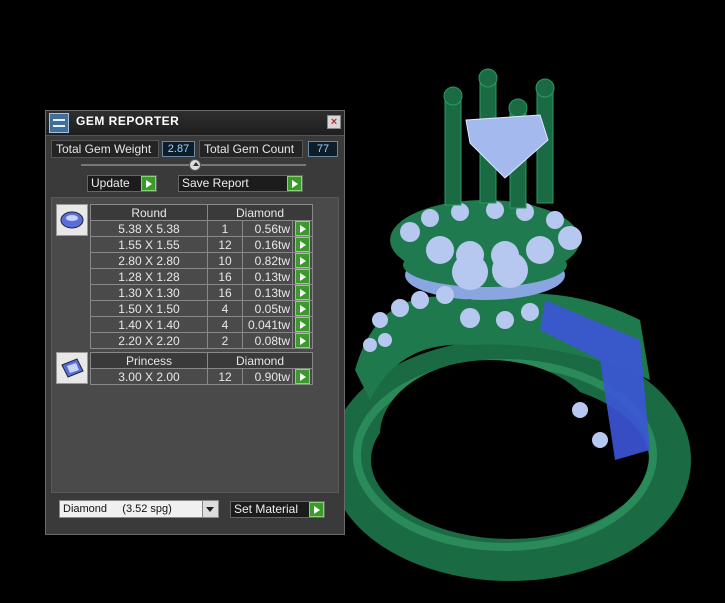  What do you see at coordinates (117, 509) in the screenshot?
I see `material-select-value: Diamond (3.52 spg)` at bounding box center [117, 509].